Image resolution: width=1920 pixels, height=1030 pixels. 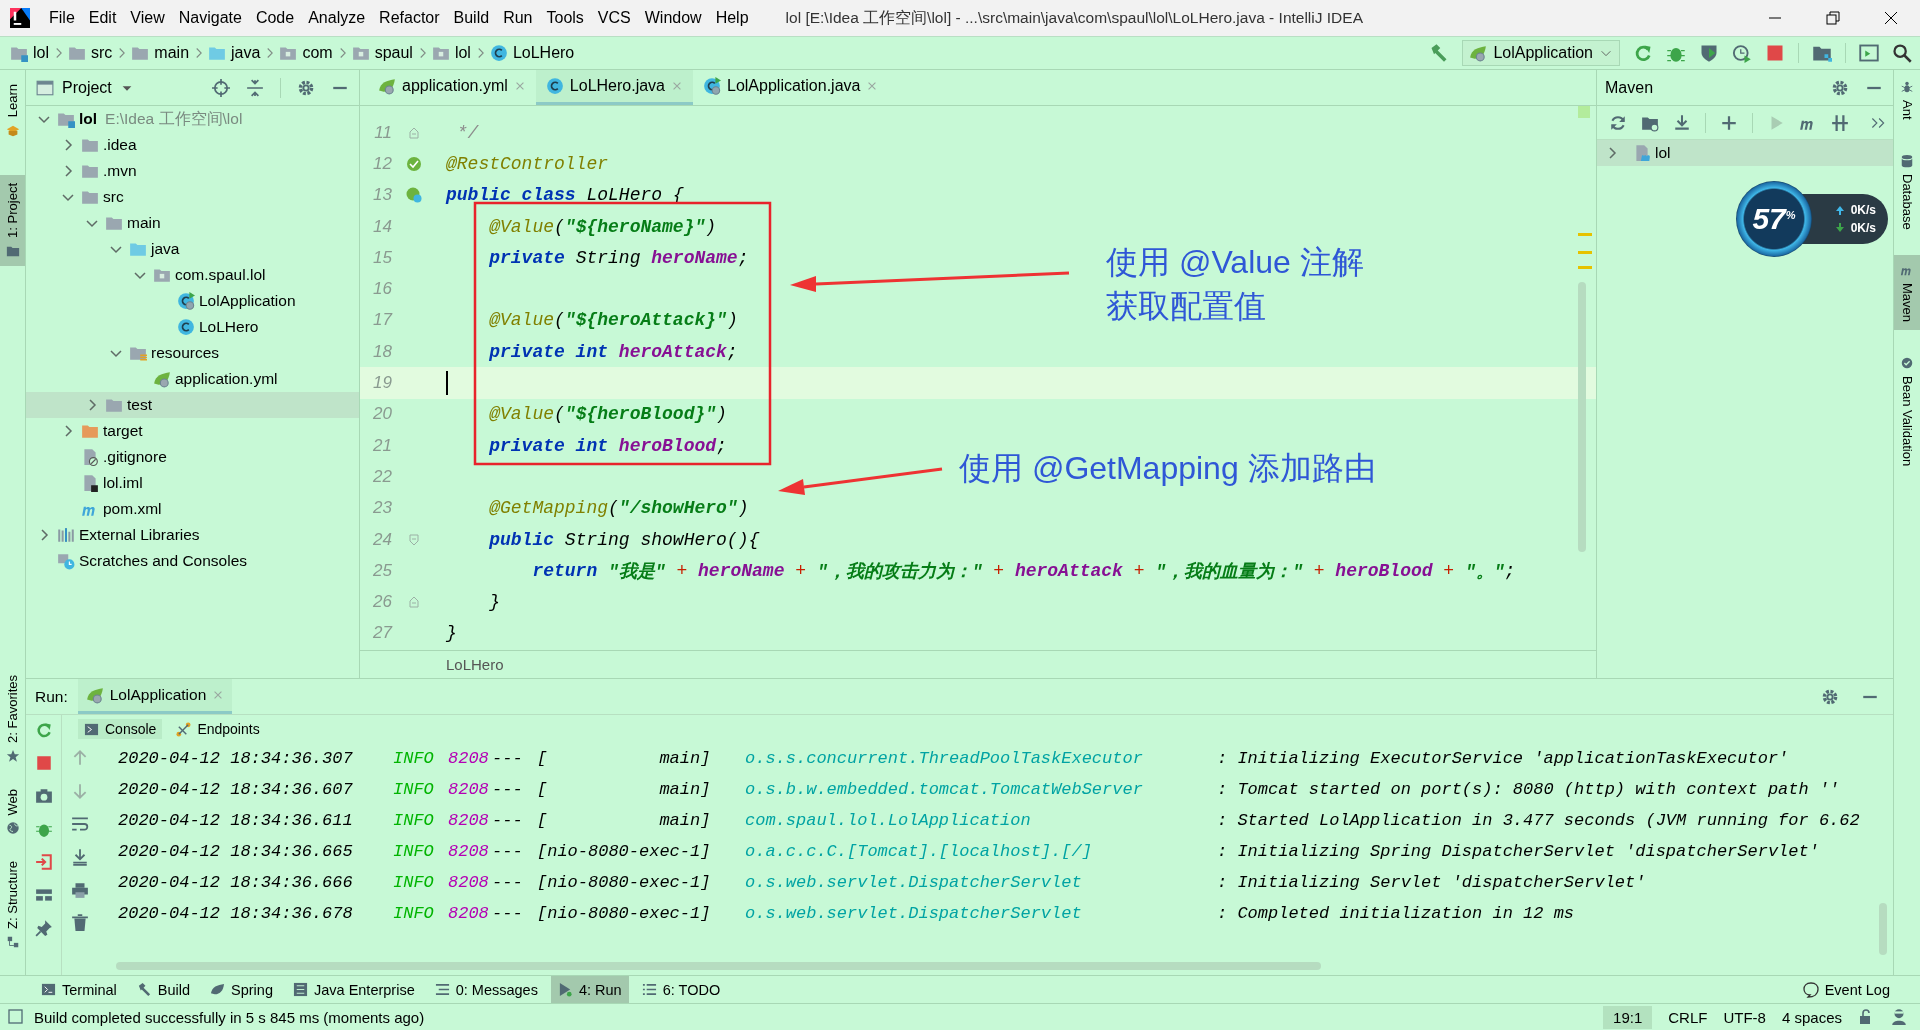 I want to click on menu-item: Analyze, so click(x=337, y=18).